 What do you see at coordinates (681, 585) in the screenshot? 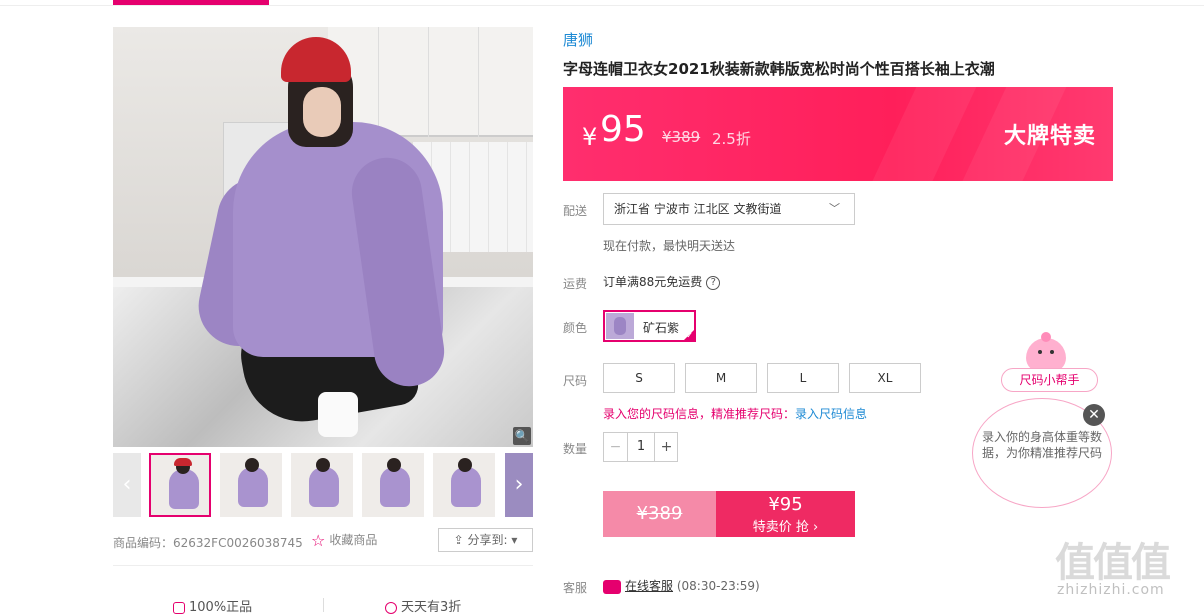
I see `customer-service: 在线客服 (08:30-23:59)` at bounding box center [681, 585].